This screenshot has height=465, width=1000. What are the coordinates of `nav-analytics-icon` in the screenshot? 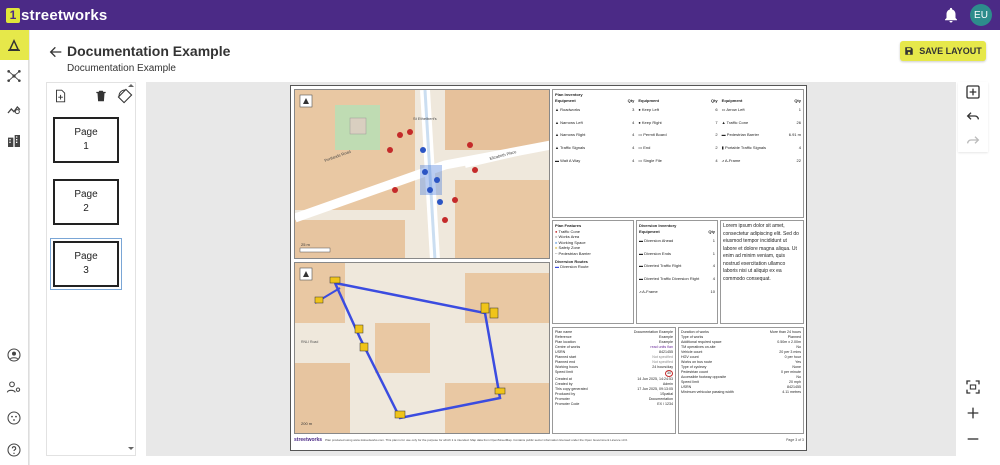 It's located at (14, 109).